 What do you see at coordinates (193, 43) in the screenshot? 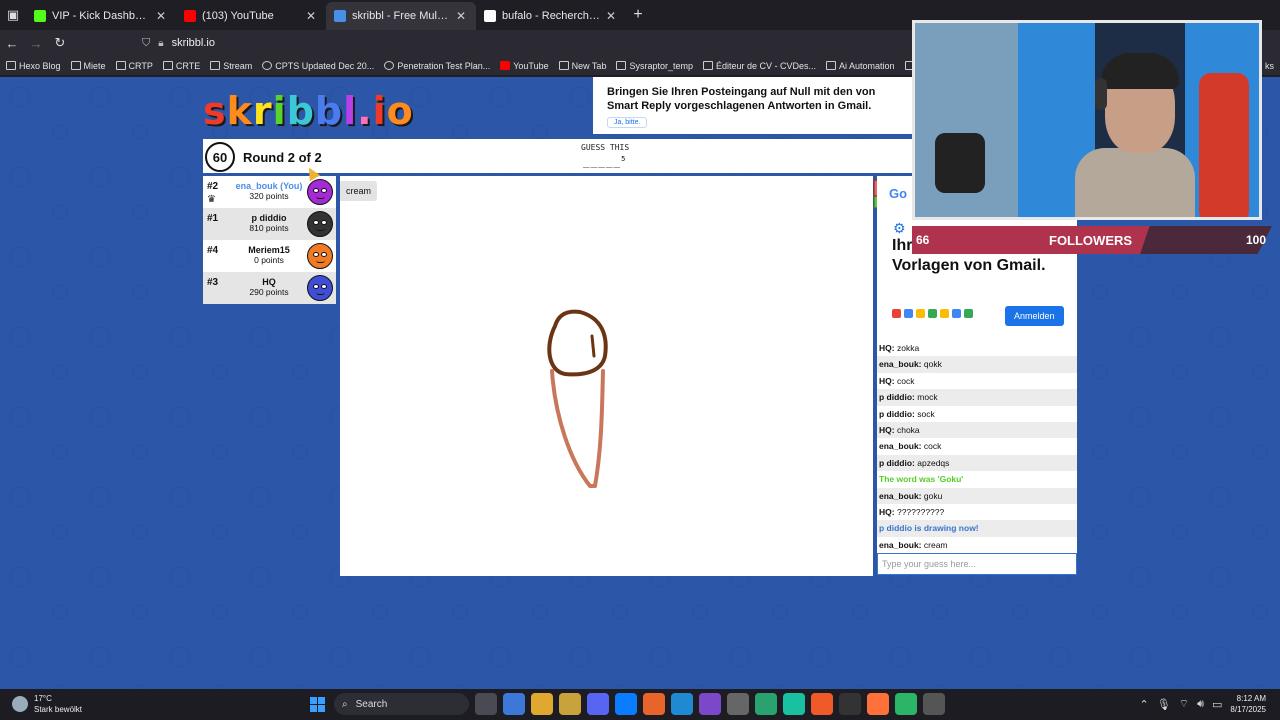
I see `url-text: skribbl.io` at bounding box center [193, 43].